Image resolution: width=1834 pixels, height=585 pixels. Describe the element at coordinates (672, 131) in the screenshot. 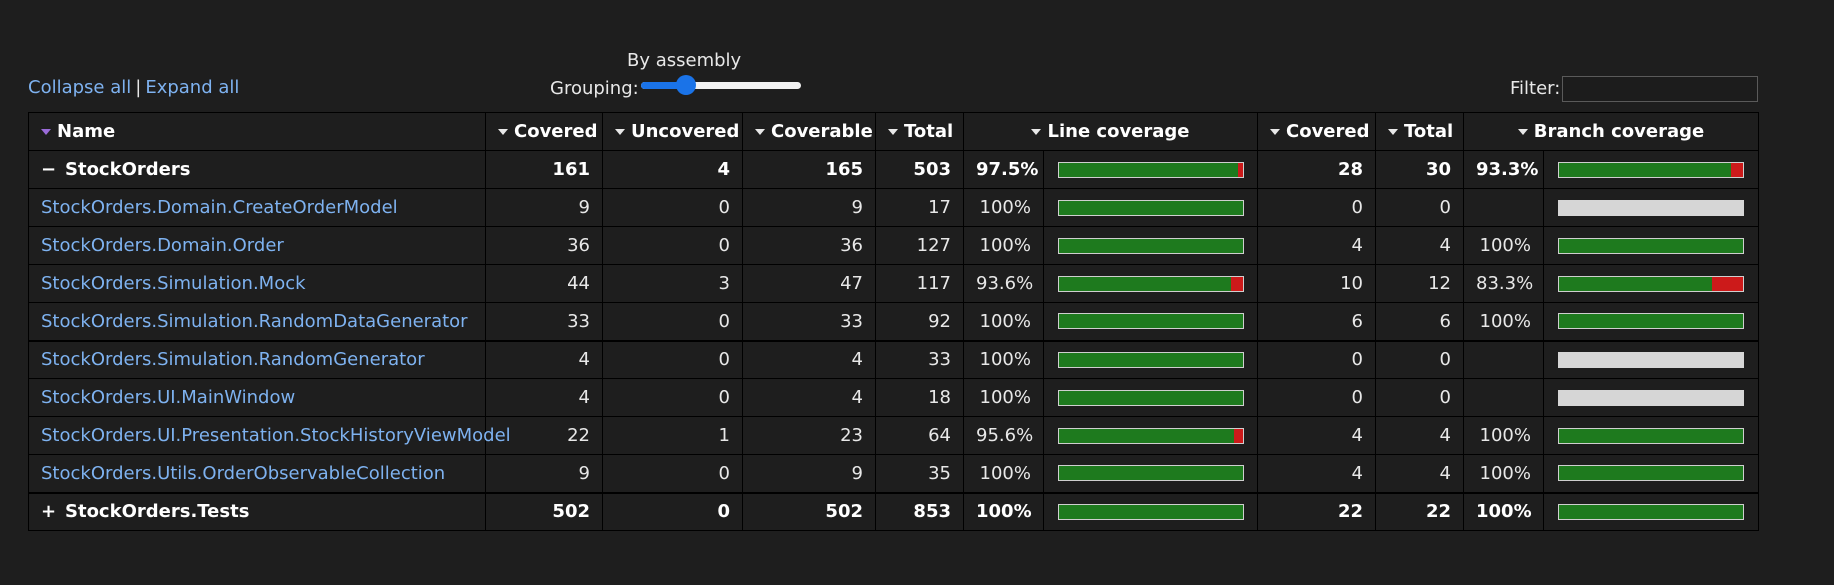

I see `column-header-uncovered: Uncovered` at that location.